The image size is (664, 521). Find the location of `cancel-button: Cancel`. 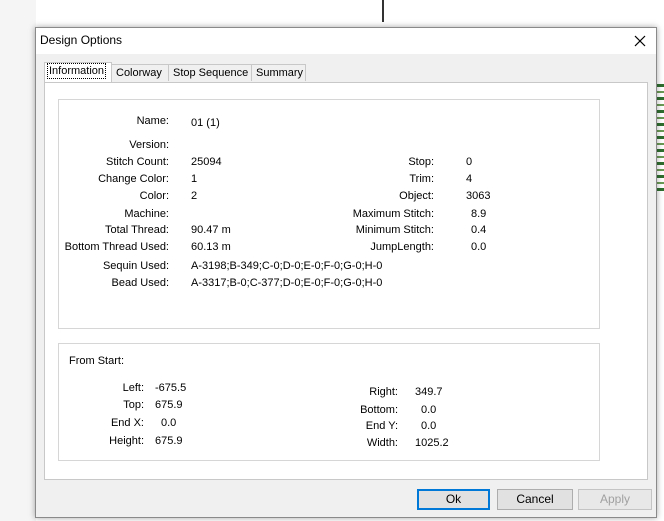

cancel-button: Cancel is located at coordinates (535, 499).